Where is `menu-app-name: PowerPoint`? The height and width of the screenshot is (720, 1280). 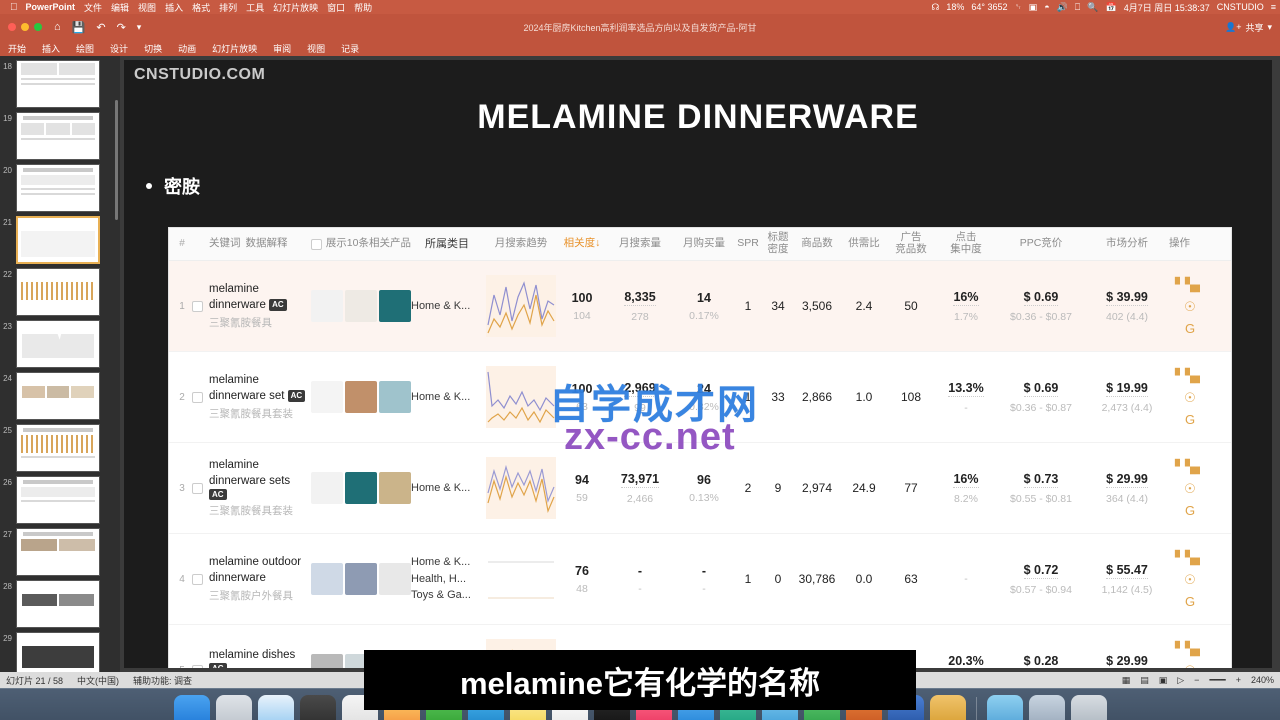
menu-app-name: PowerPoint is located at coordinates (51, 7).